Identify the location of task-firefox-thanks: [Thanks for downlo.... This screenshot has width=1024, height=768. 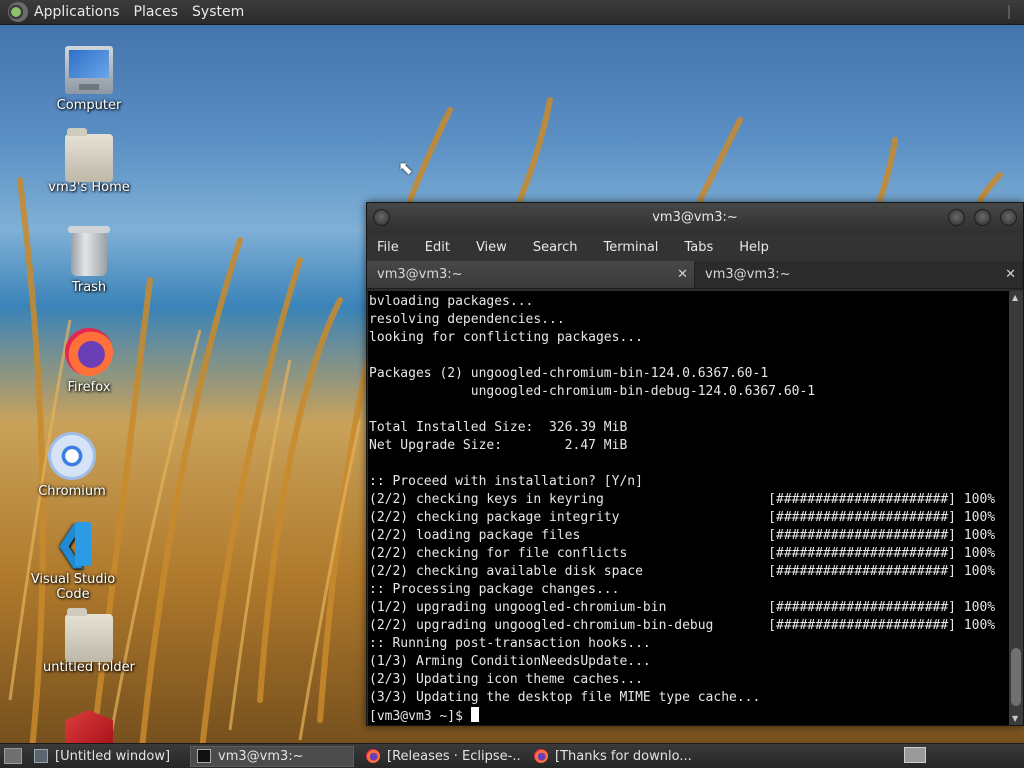
(611, 756).